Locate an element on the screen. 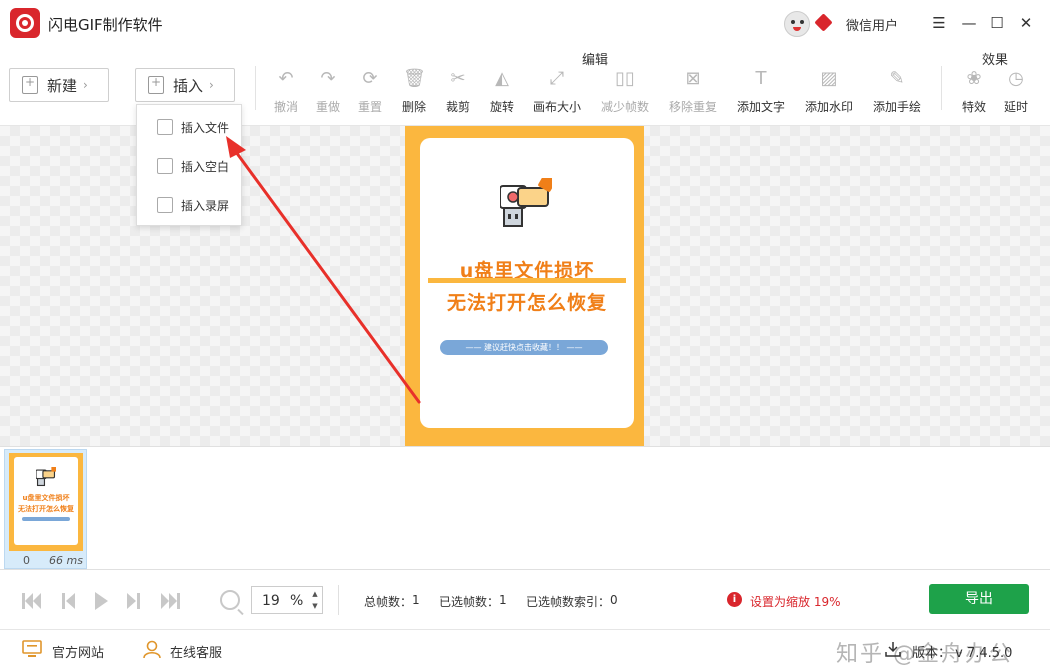 This screenshot has width=1050, height=670. screen-record-icon is located at coordinates (165, 205).